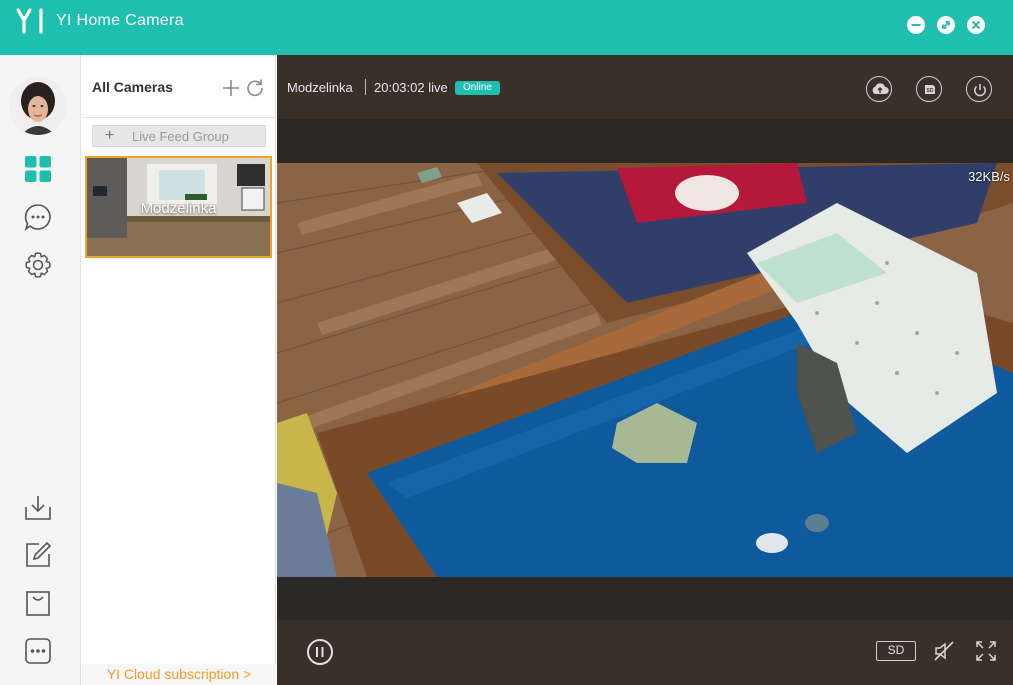 Image resolution: width=1013 pixels, height=685 pixels. Describe the element at coordinates (365, 87) in the screenshot. I see `header-separator` at that location.